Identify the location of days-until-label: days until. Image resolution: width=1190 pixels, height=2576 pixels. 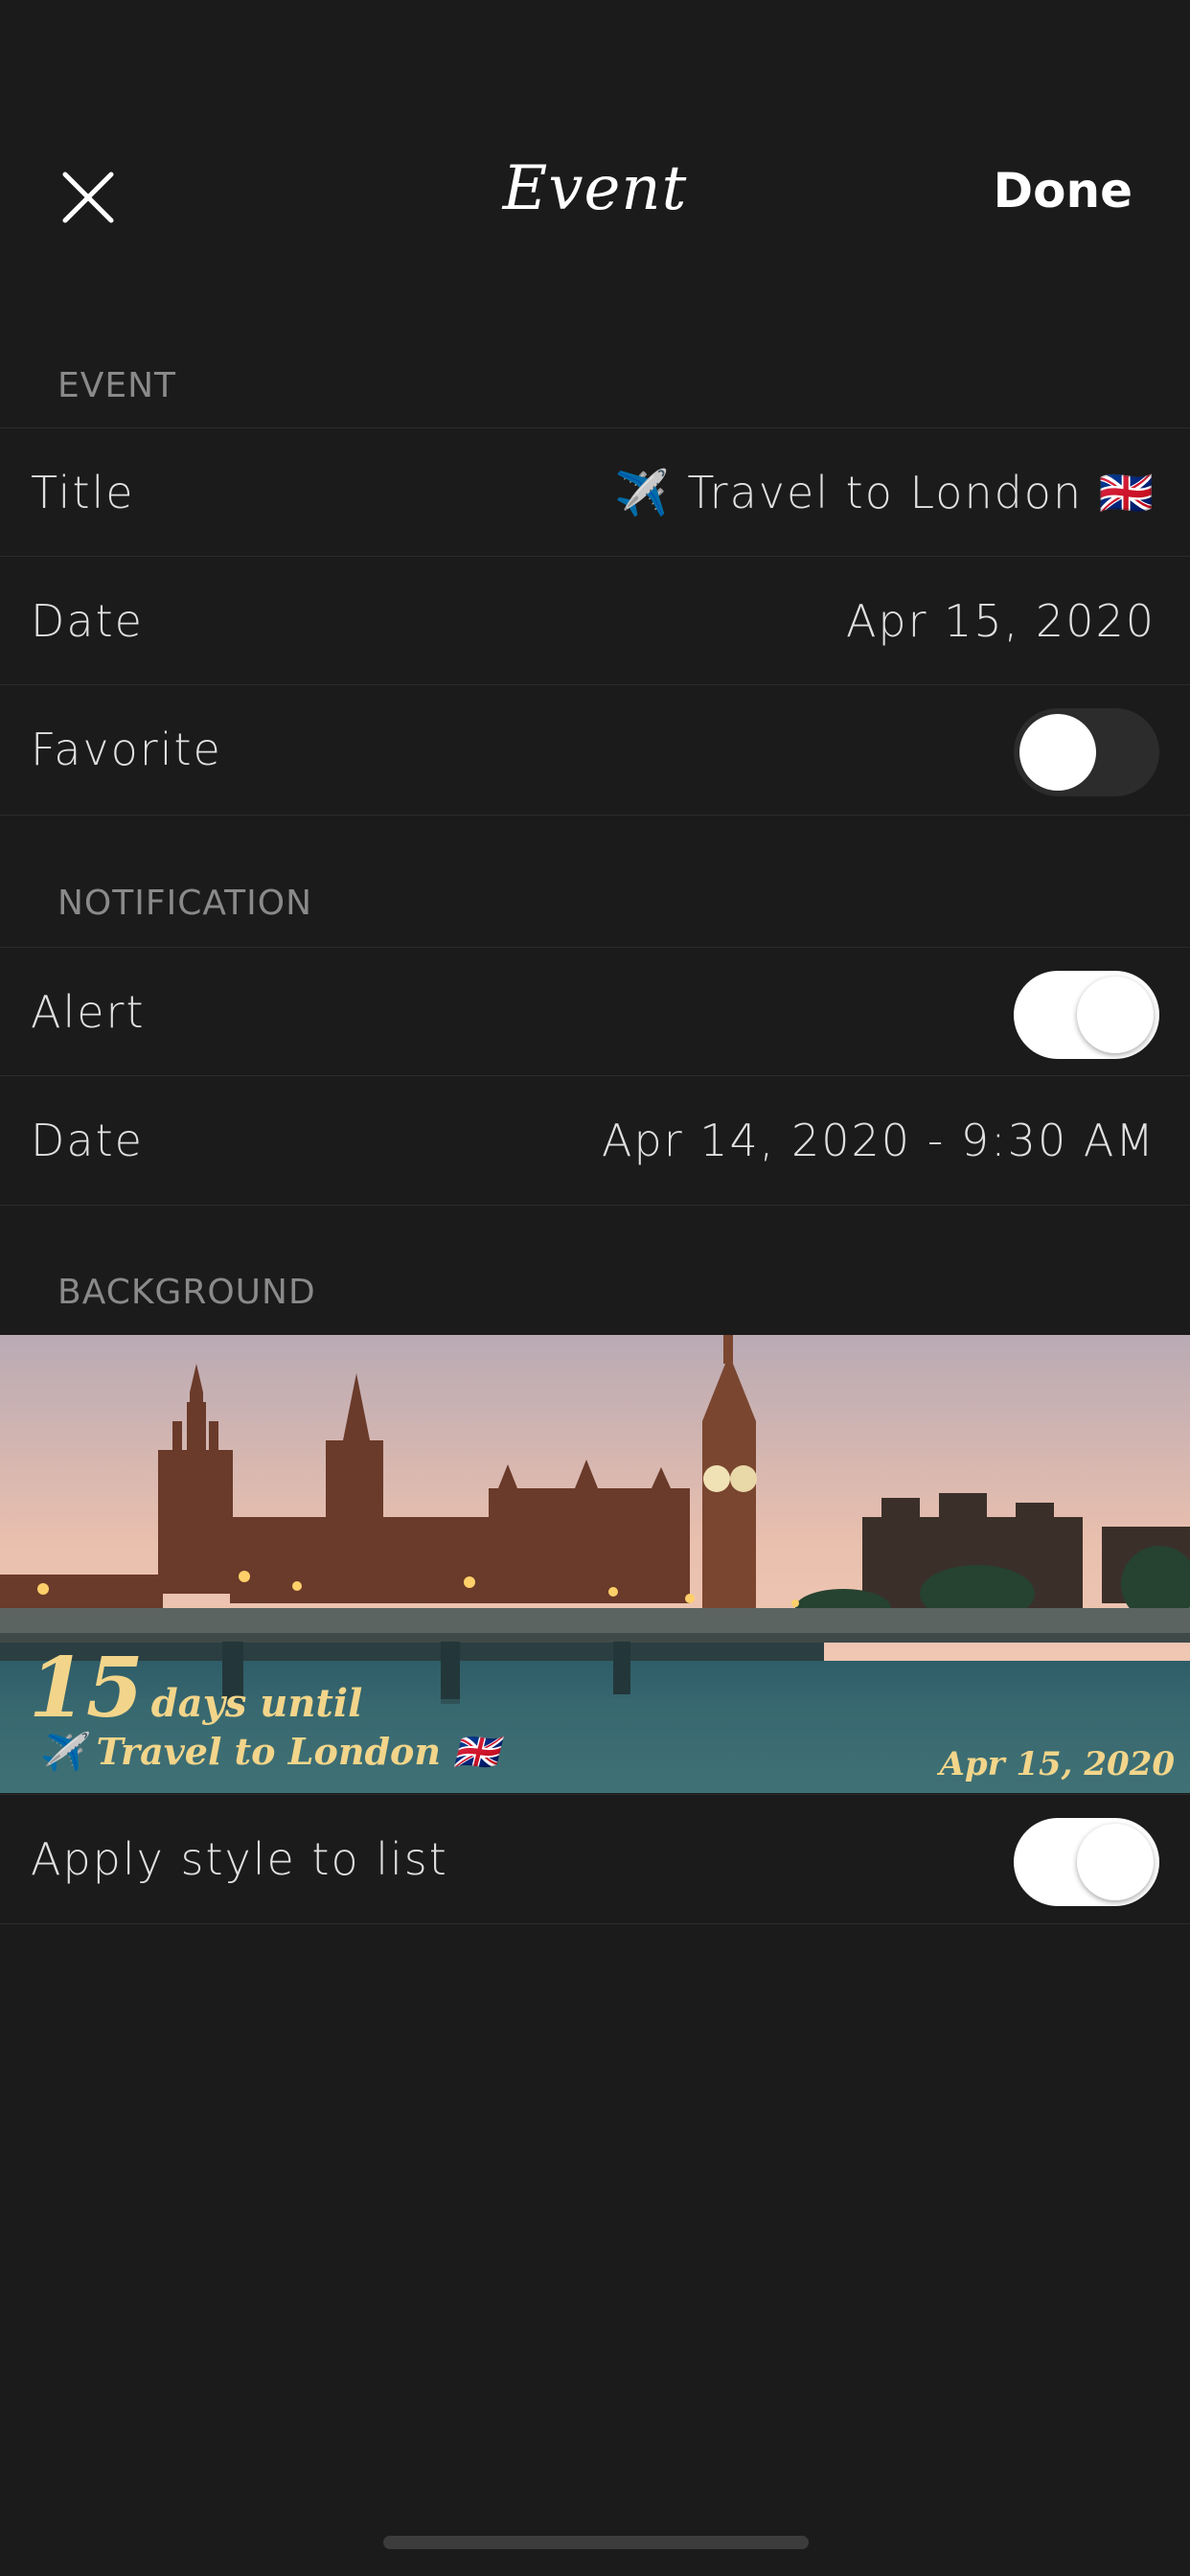
(256, 1703).